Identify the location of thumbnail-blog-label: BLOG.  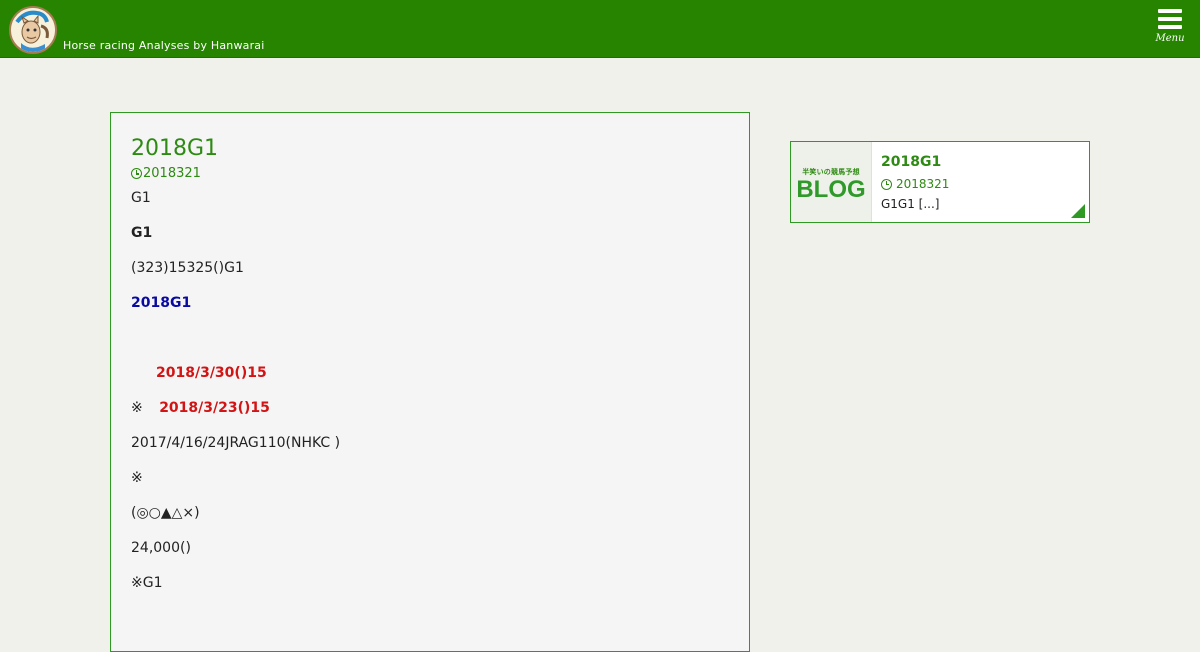
(831, 189).